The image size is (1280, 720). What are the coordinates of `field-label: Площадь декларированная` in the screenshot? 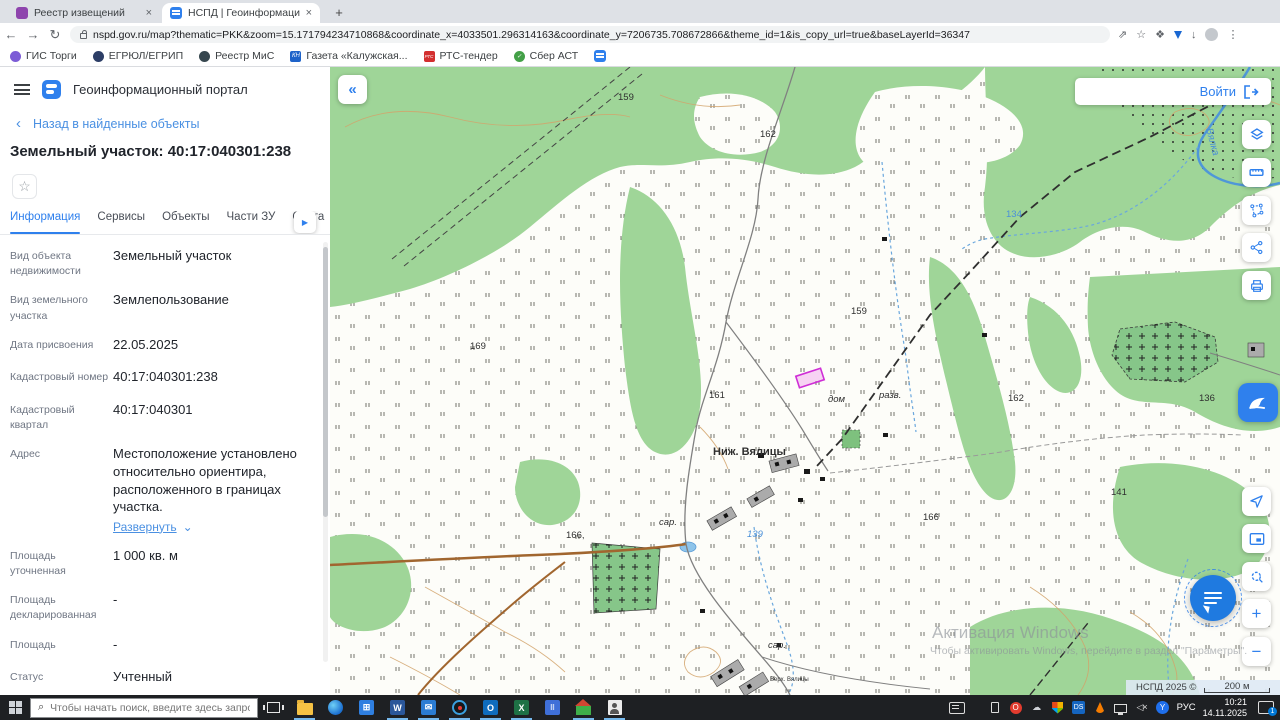 It's located at (53, 608).